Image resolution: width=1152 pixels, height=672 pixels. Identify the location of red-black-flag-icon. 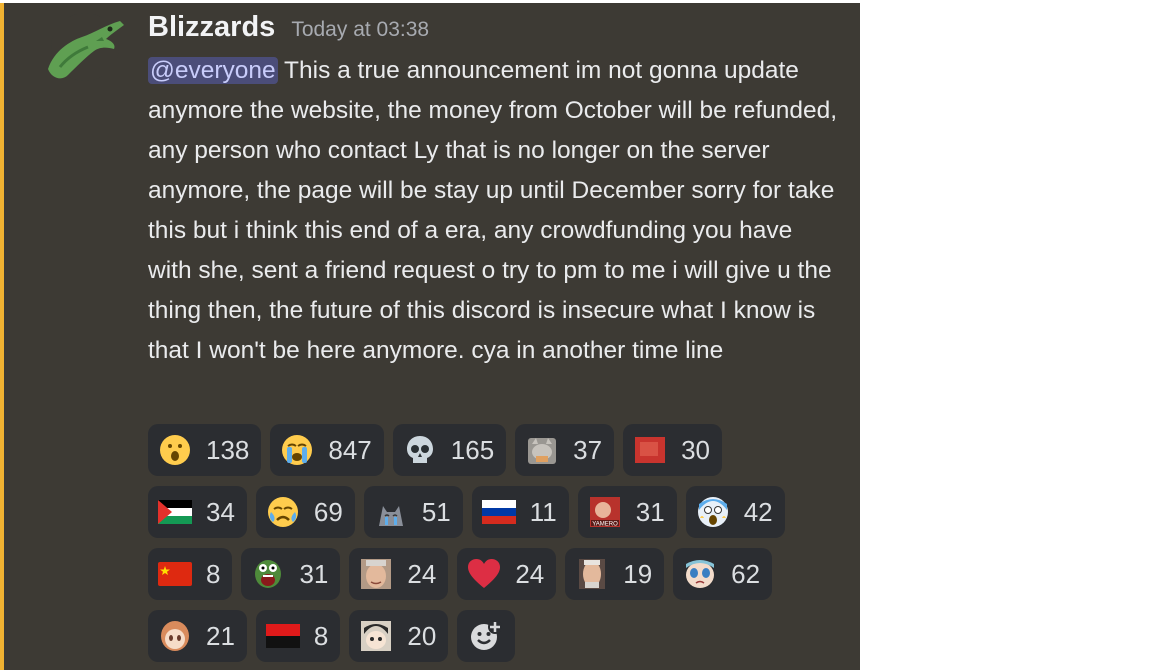
(282, 636).